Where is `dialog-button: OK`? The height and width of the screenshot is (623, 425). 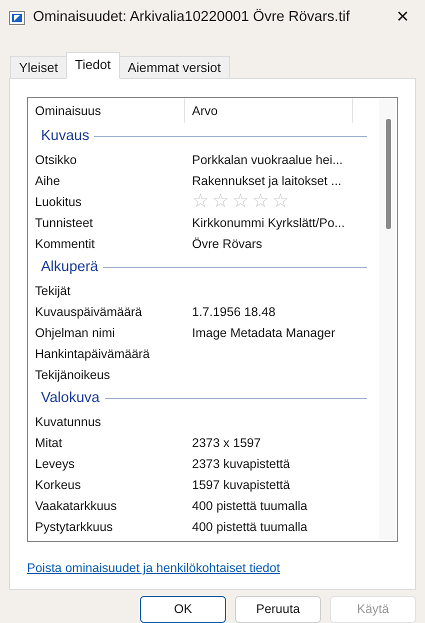 dialog-button: OK is located at coordinates (183, 609).